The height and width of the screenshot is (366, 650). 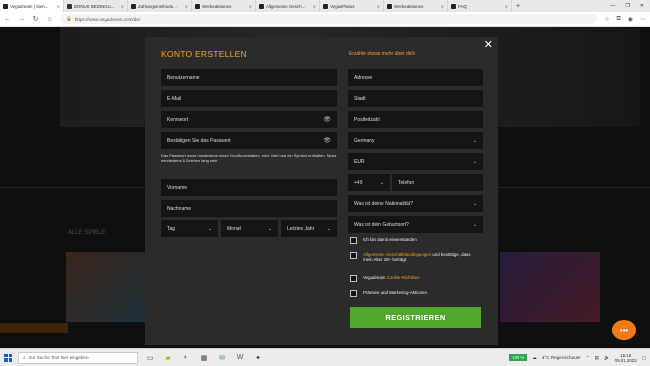 What do you see at coordinates (222, 358) in the screenshot?
I see `mail-icon: ✉` at bounding box center [222, 358].